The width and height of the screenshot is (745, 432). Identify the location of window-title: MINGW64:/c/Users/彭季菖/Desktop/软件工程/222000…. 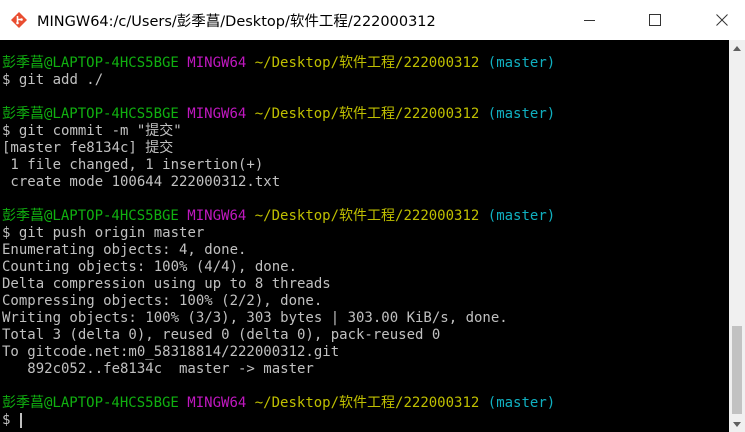
(236, 21).